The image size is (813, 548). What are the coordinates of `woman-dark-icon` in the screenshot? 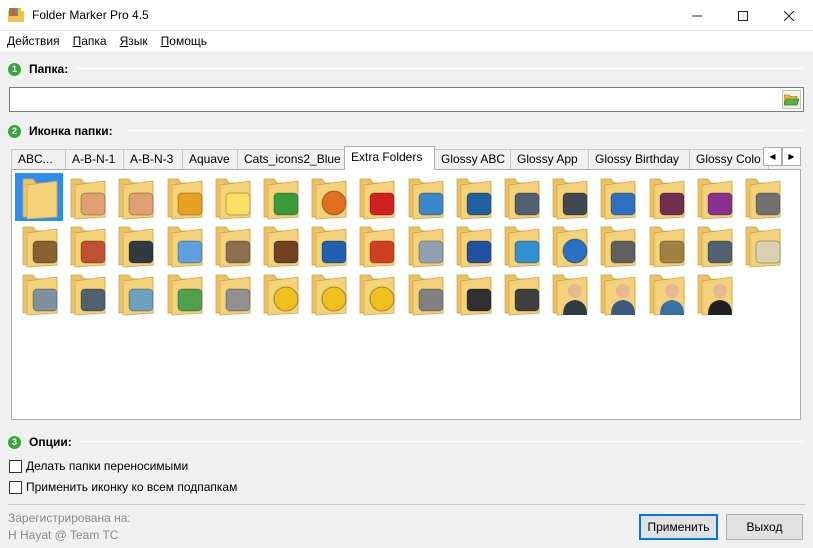 It's located at (714, 293).